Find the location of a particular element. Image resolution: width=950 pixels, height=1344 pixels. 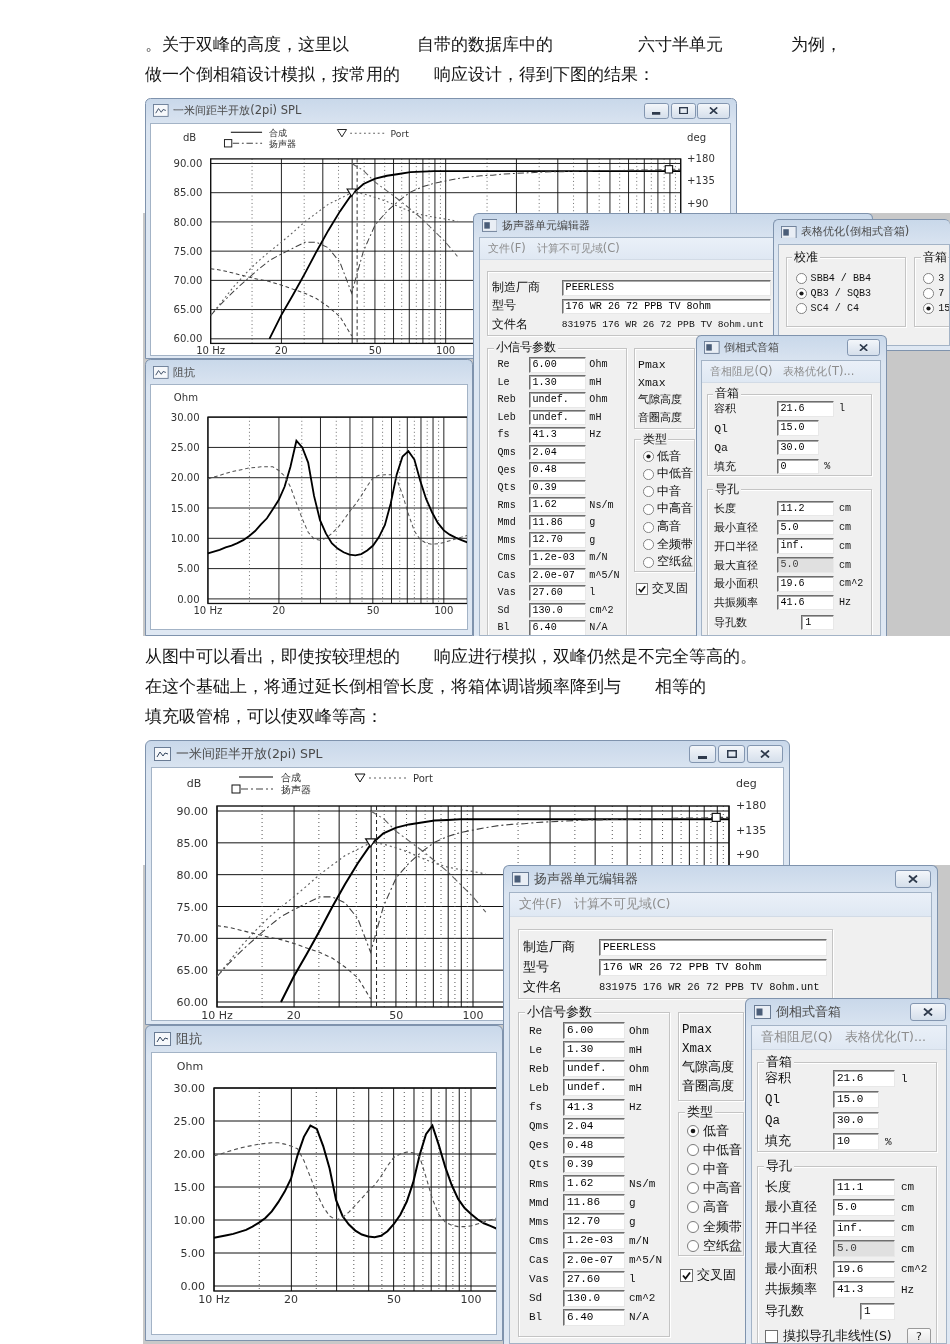

input-field: 11.1 is located at coordinates (864, 1187).